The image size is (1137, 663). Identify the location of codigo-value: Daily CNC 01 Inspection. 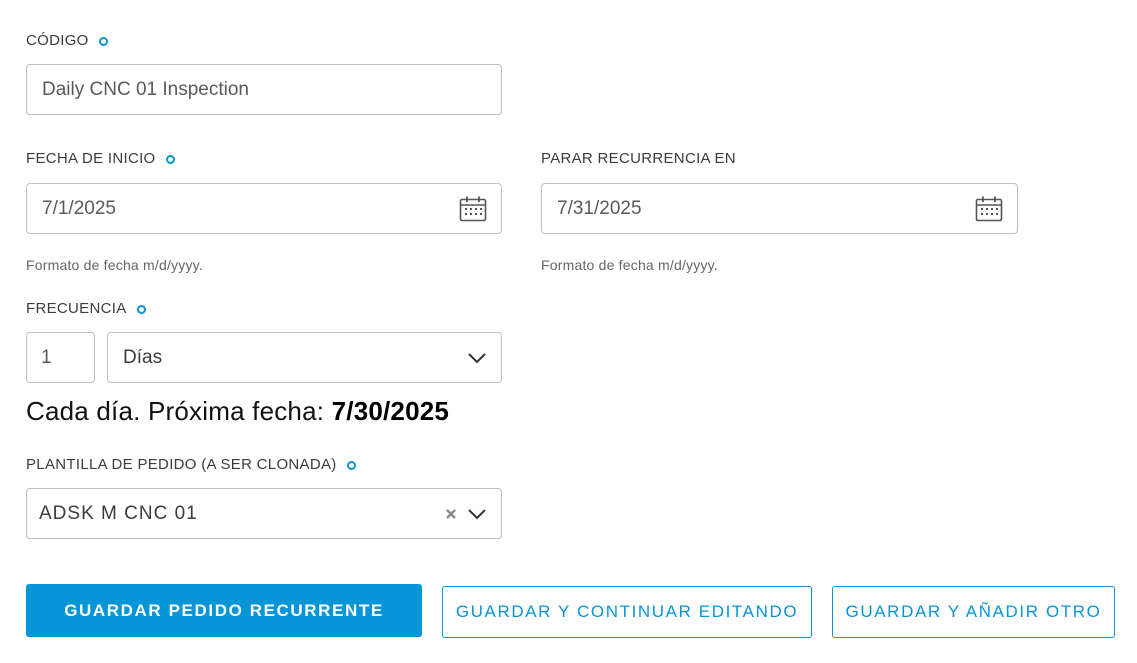
(264, 90).